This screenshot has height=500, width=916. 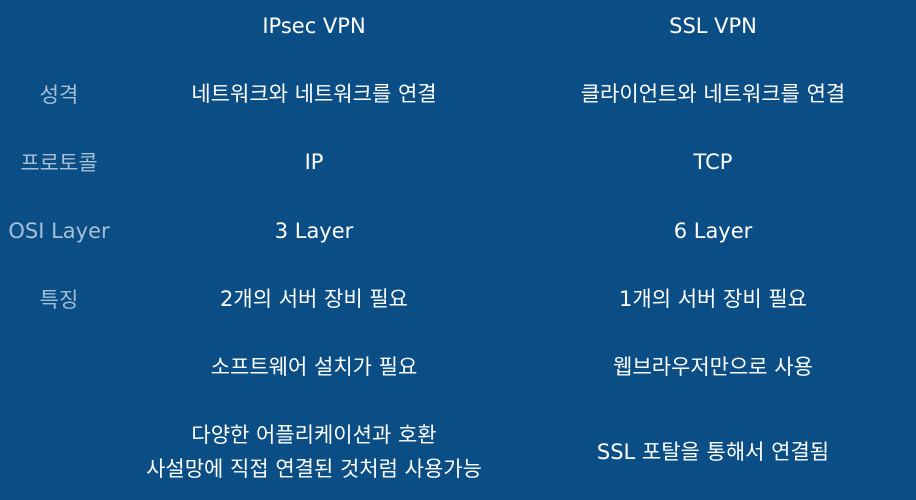 What do you see at coordinates (314, 162) in the screenshot?
I see `cell-ipsec-protocol: IP` at bounding box center [314, 162].